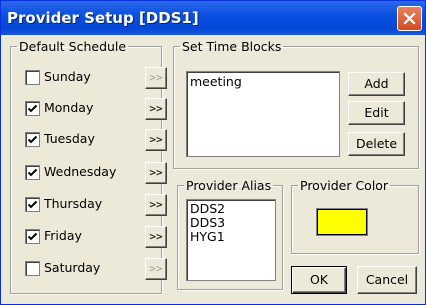 This screenshot has width=426, height=305. What do you see at coordinates (96, 108) in the screenshot?
I see `day-row: Monday >>` at bounding box center [96, 108].